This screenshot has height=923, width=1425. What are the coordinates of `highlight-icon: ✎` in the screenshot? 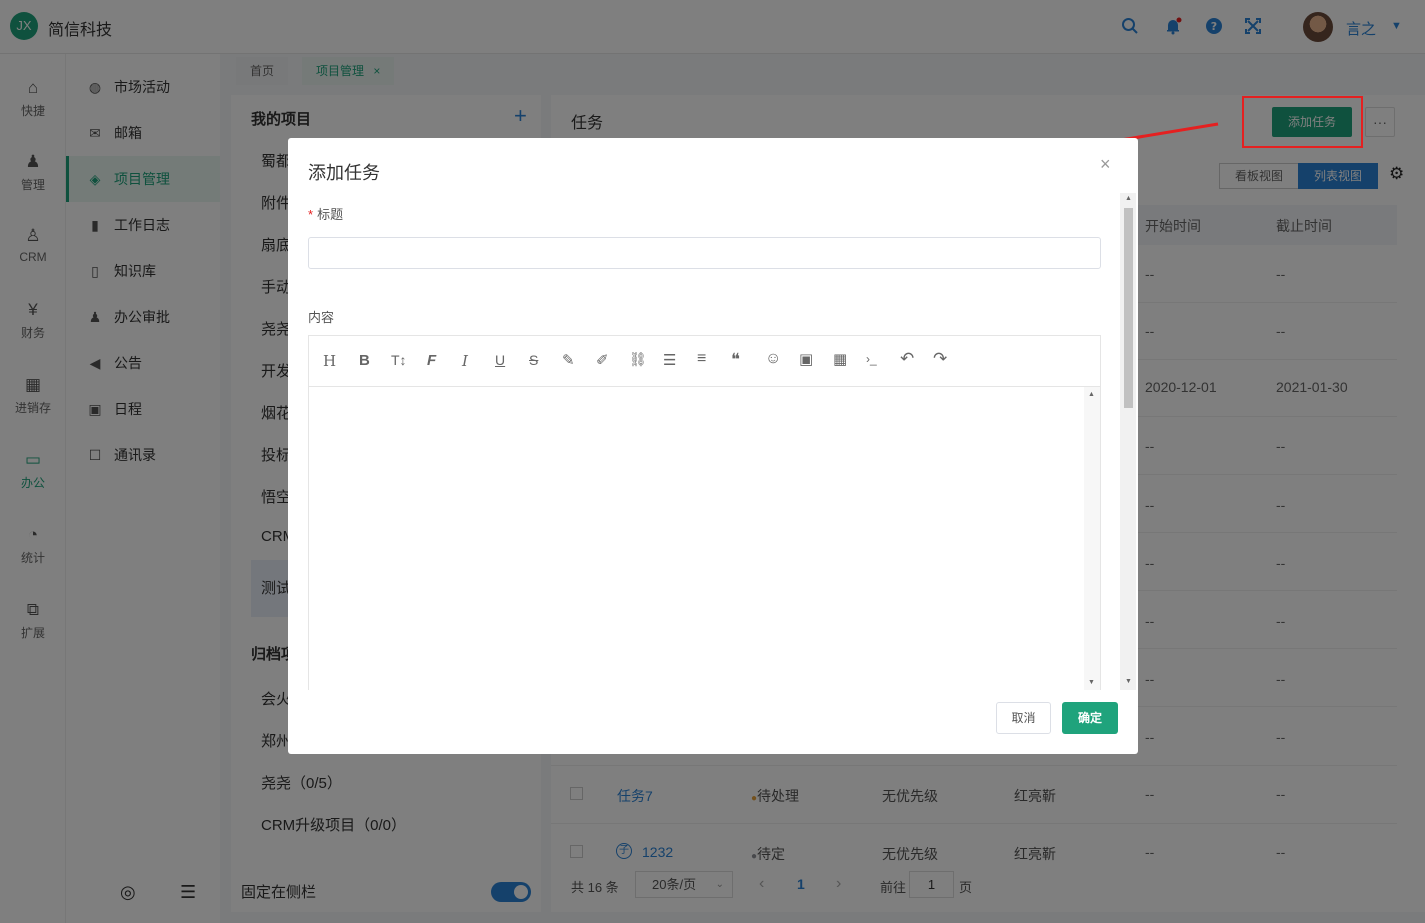 It's located at (568, 360).